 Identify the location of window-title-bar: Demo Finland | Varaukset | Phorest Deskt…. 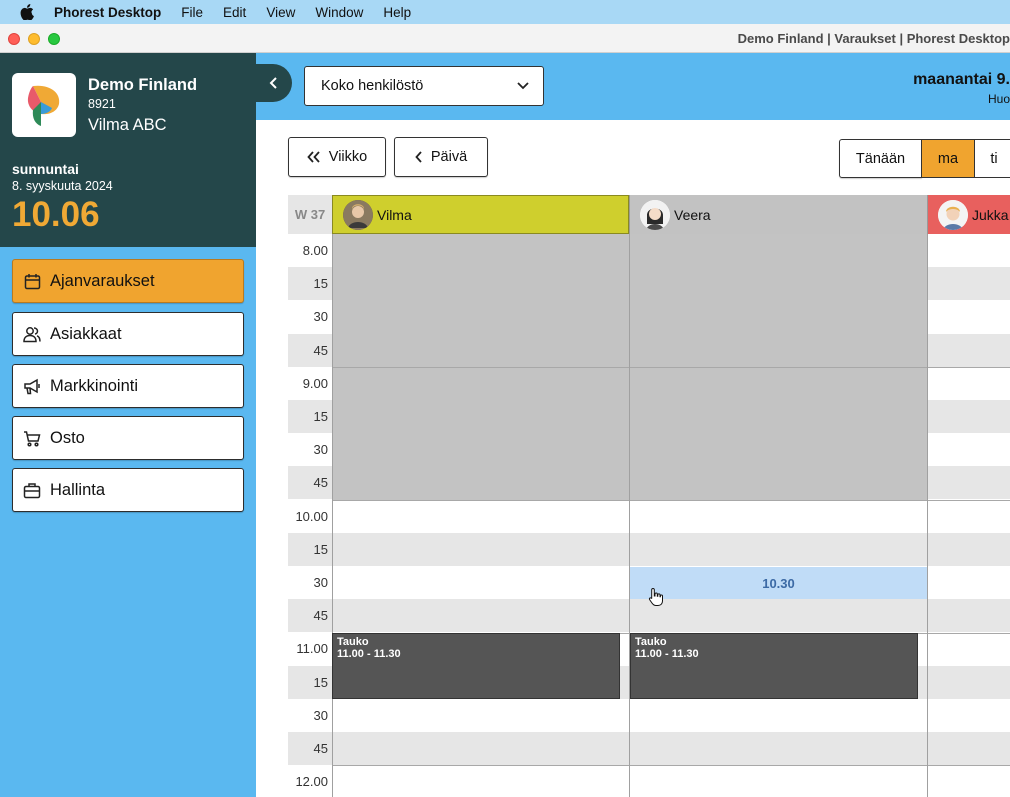
(505, 38).